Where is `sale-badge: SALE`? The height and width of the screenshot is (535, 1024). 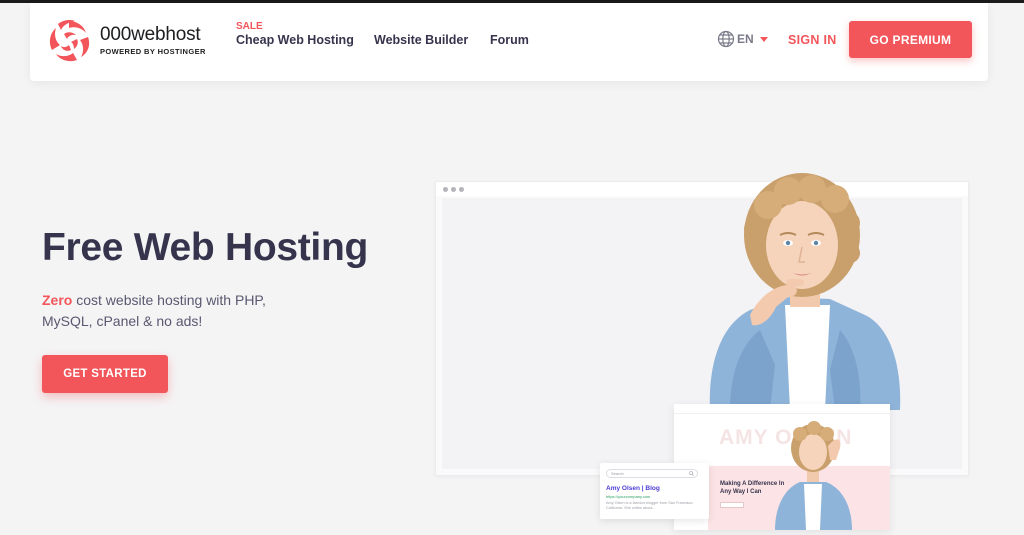 sale-badge: SALE is located at coordinates (249, 26).